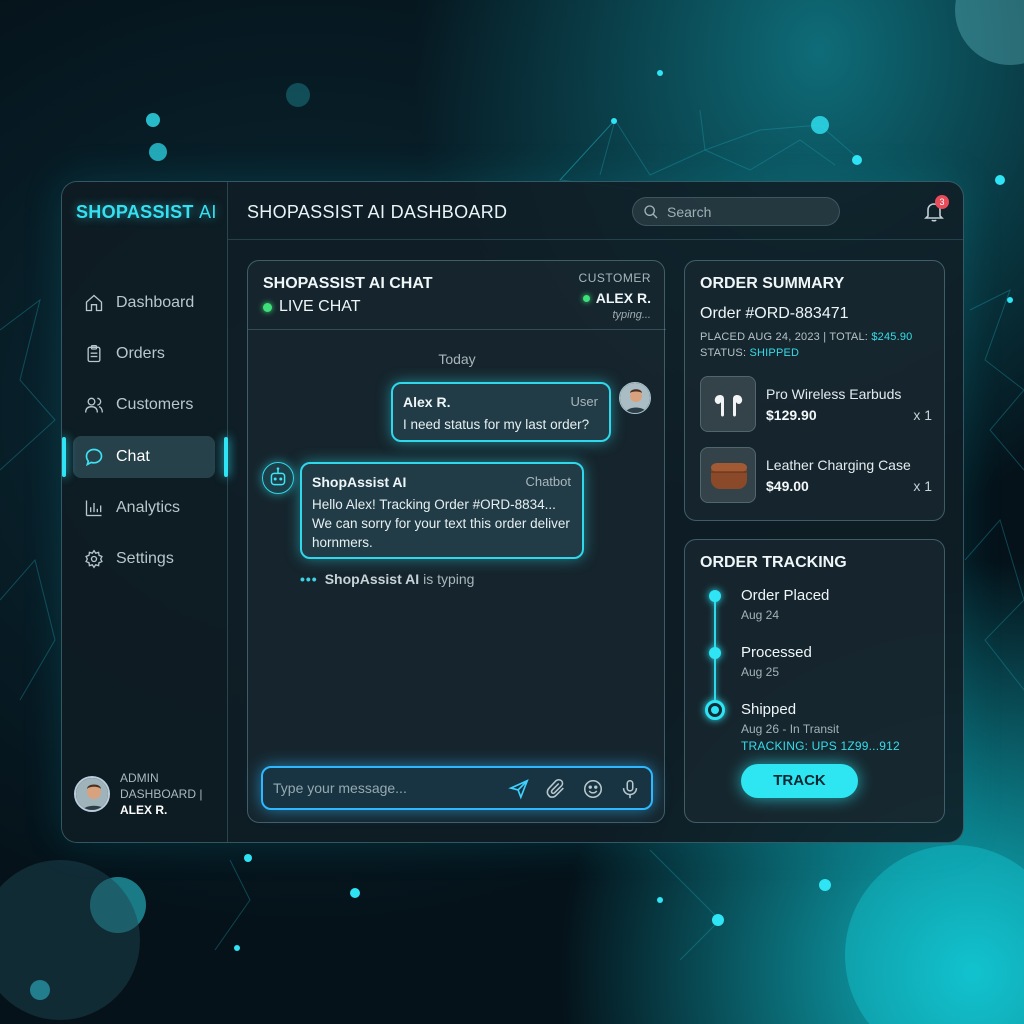 The width and height of the screenshot is (1024, 1024). What do you see at coordinates (148, 507) in the screenshot?
I see `sidebar-item-label: Analytics` at bounding box center [148, 507].